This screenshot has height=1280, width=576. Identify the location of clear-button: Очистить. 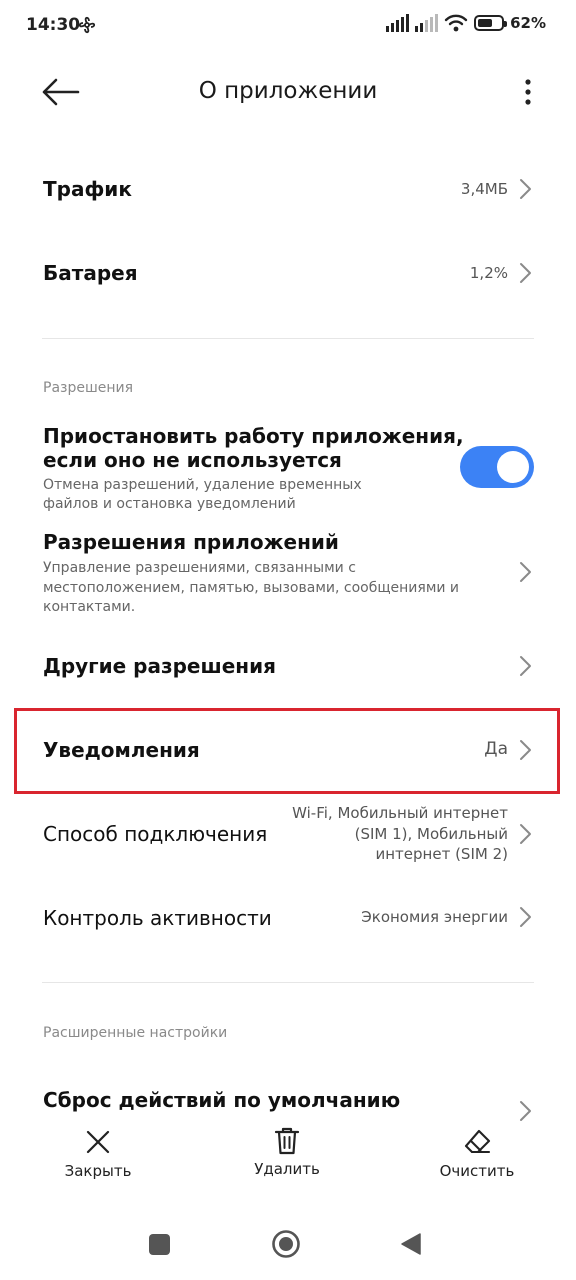
(477, 1154).